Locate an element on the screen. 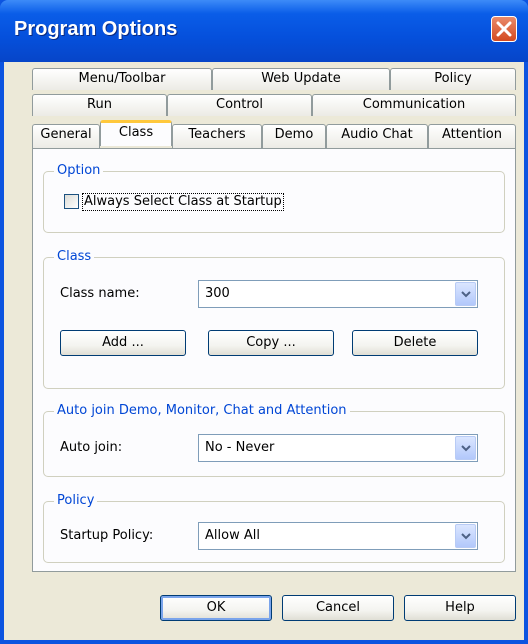 The width and height of the screenshot is (528, 644). startup-policy-combo: Allow All is located at coordinates (338, 536).